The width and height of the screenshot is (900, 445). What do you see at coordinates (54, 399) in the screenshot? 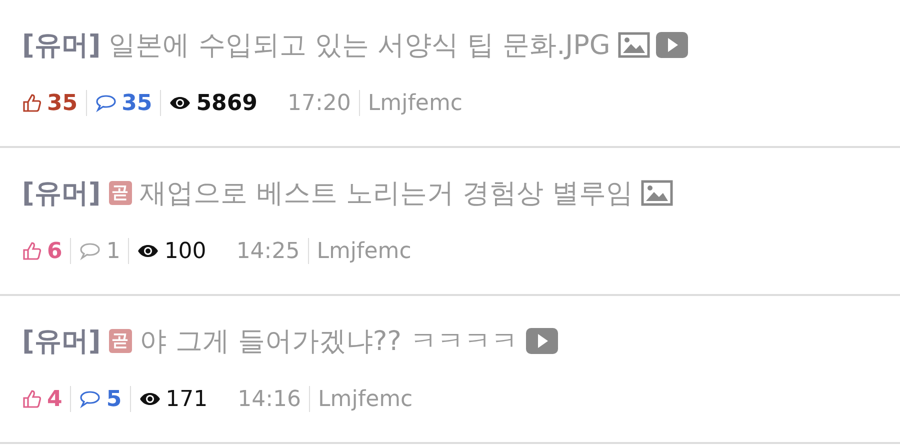
I see `like-count: 4` at bounding box center [54, 399].